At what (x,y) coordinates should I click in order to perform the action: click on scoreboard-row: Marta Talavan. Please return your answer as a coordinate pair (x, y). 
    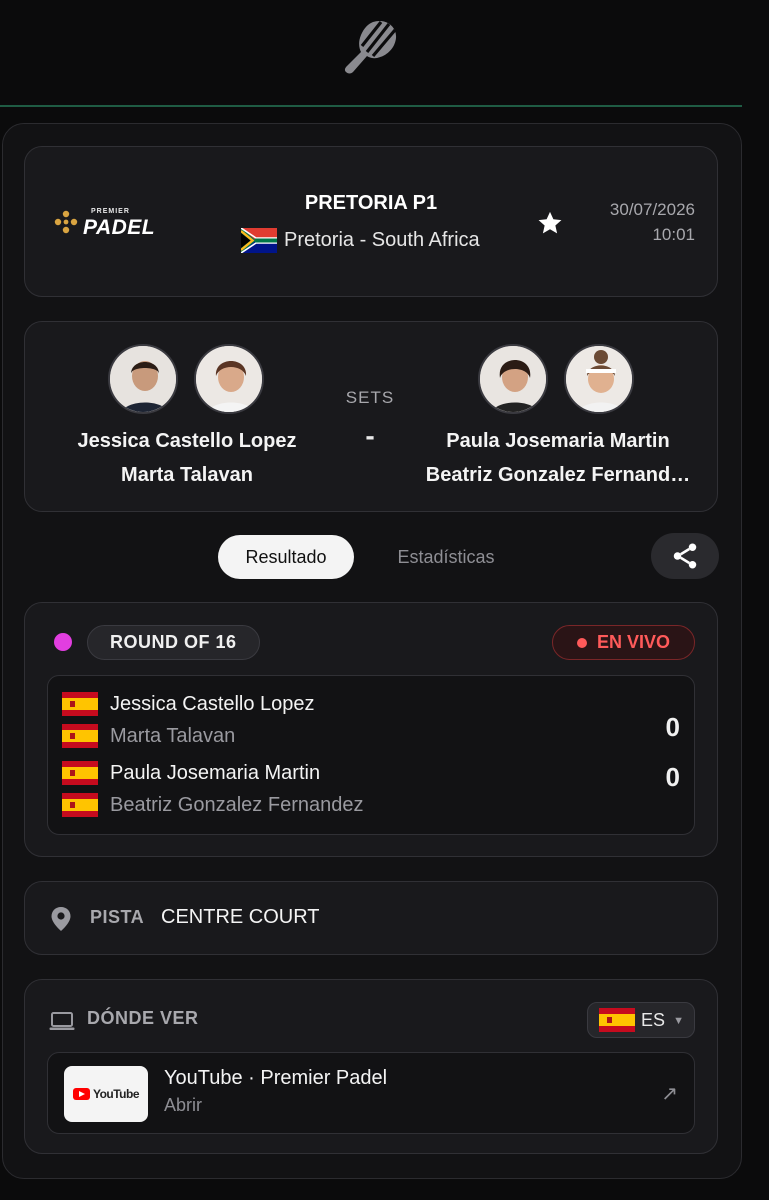
    Looking at the image, I should click on (148, 736).